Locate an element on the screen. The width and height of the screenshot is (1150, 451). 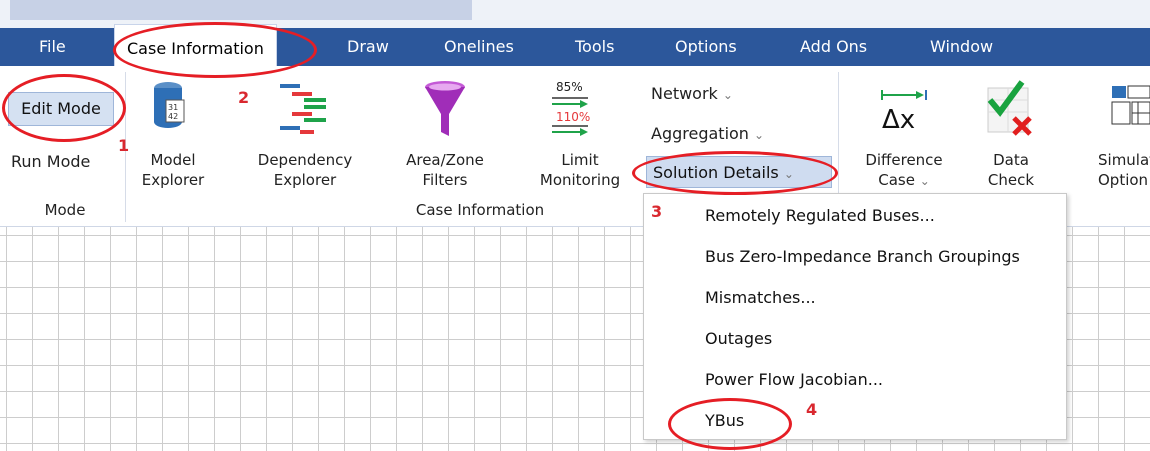
funnel-icon is located at coordinates (445, 109).